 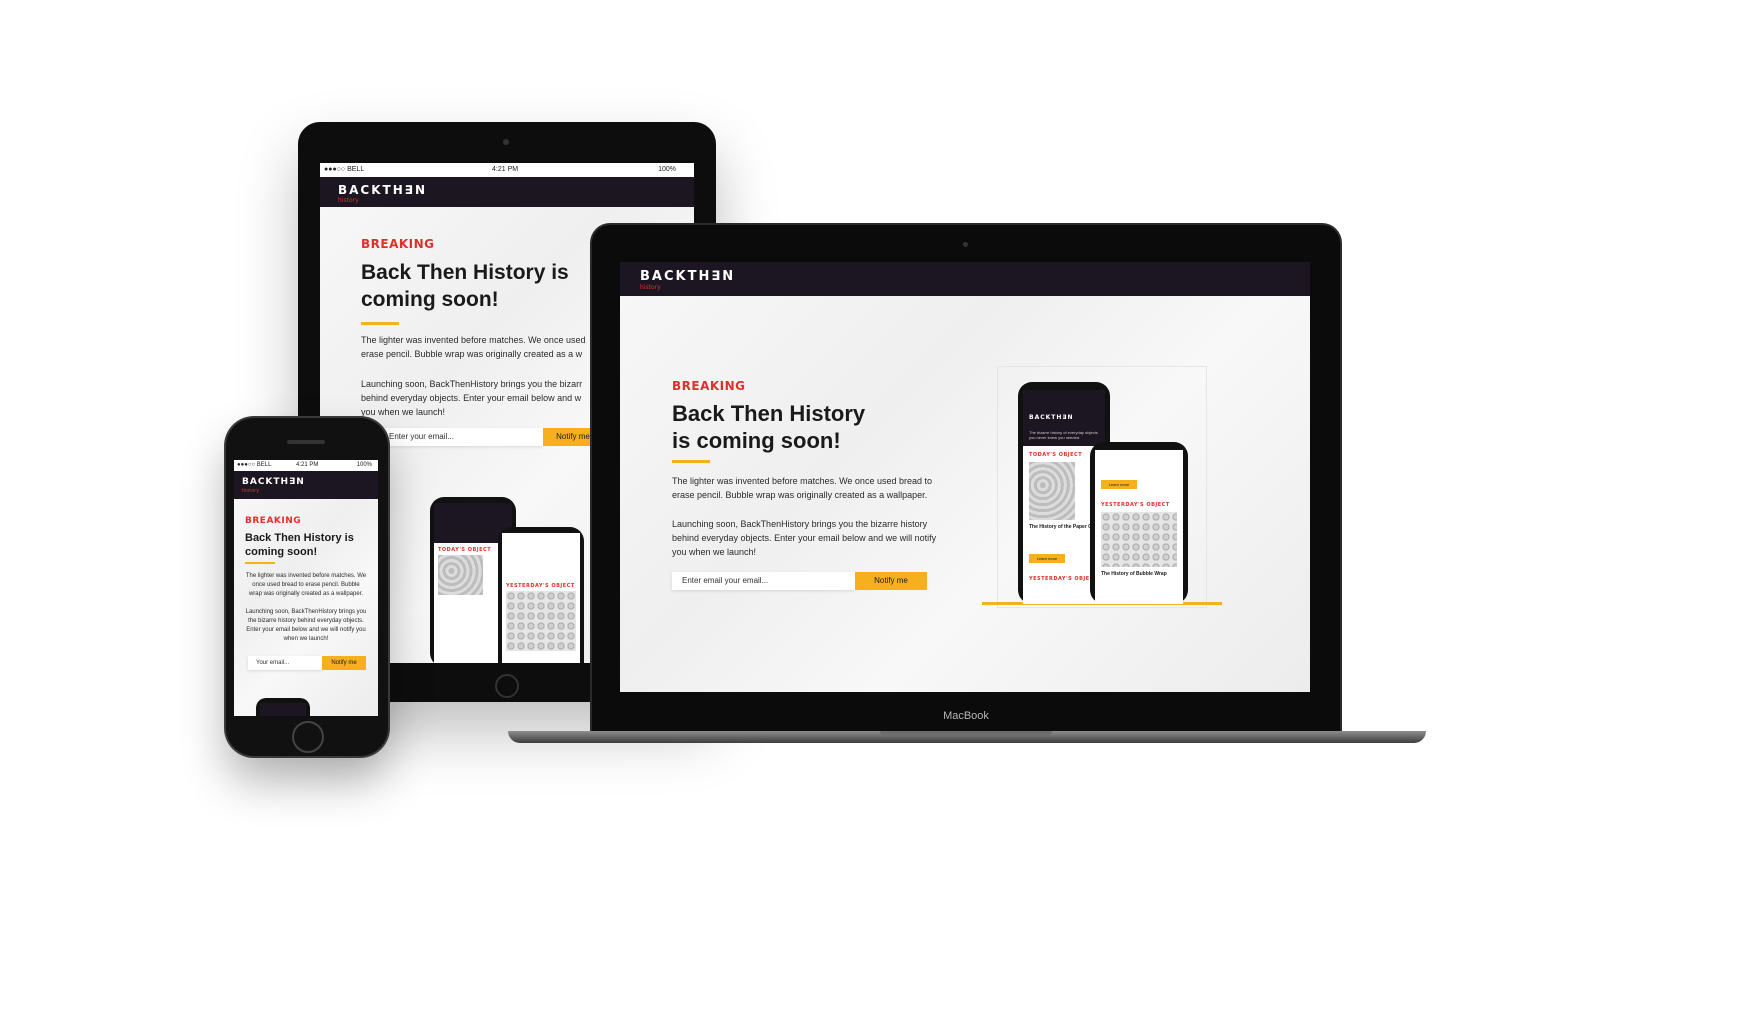 What do you see at coordinates (965, 244) in the screenshot?
I see `laptop-camera` at bounding box center [965, 244].